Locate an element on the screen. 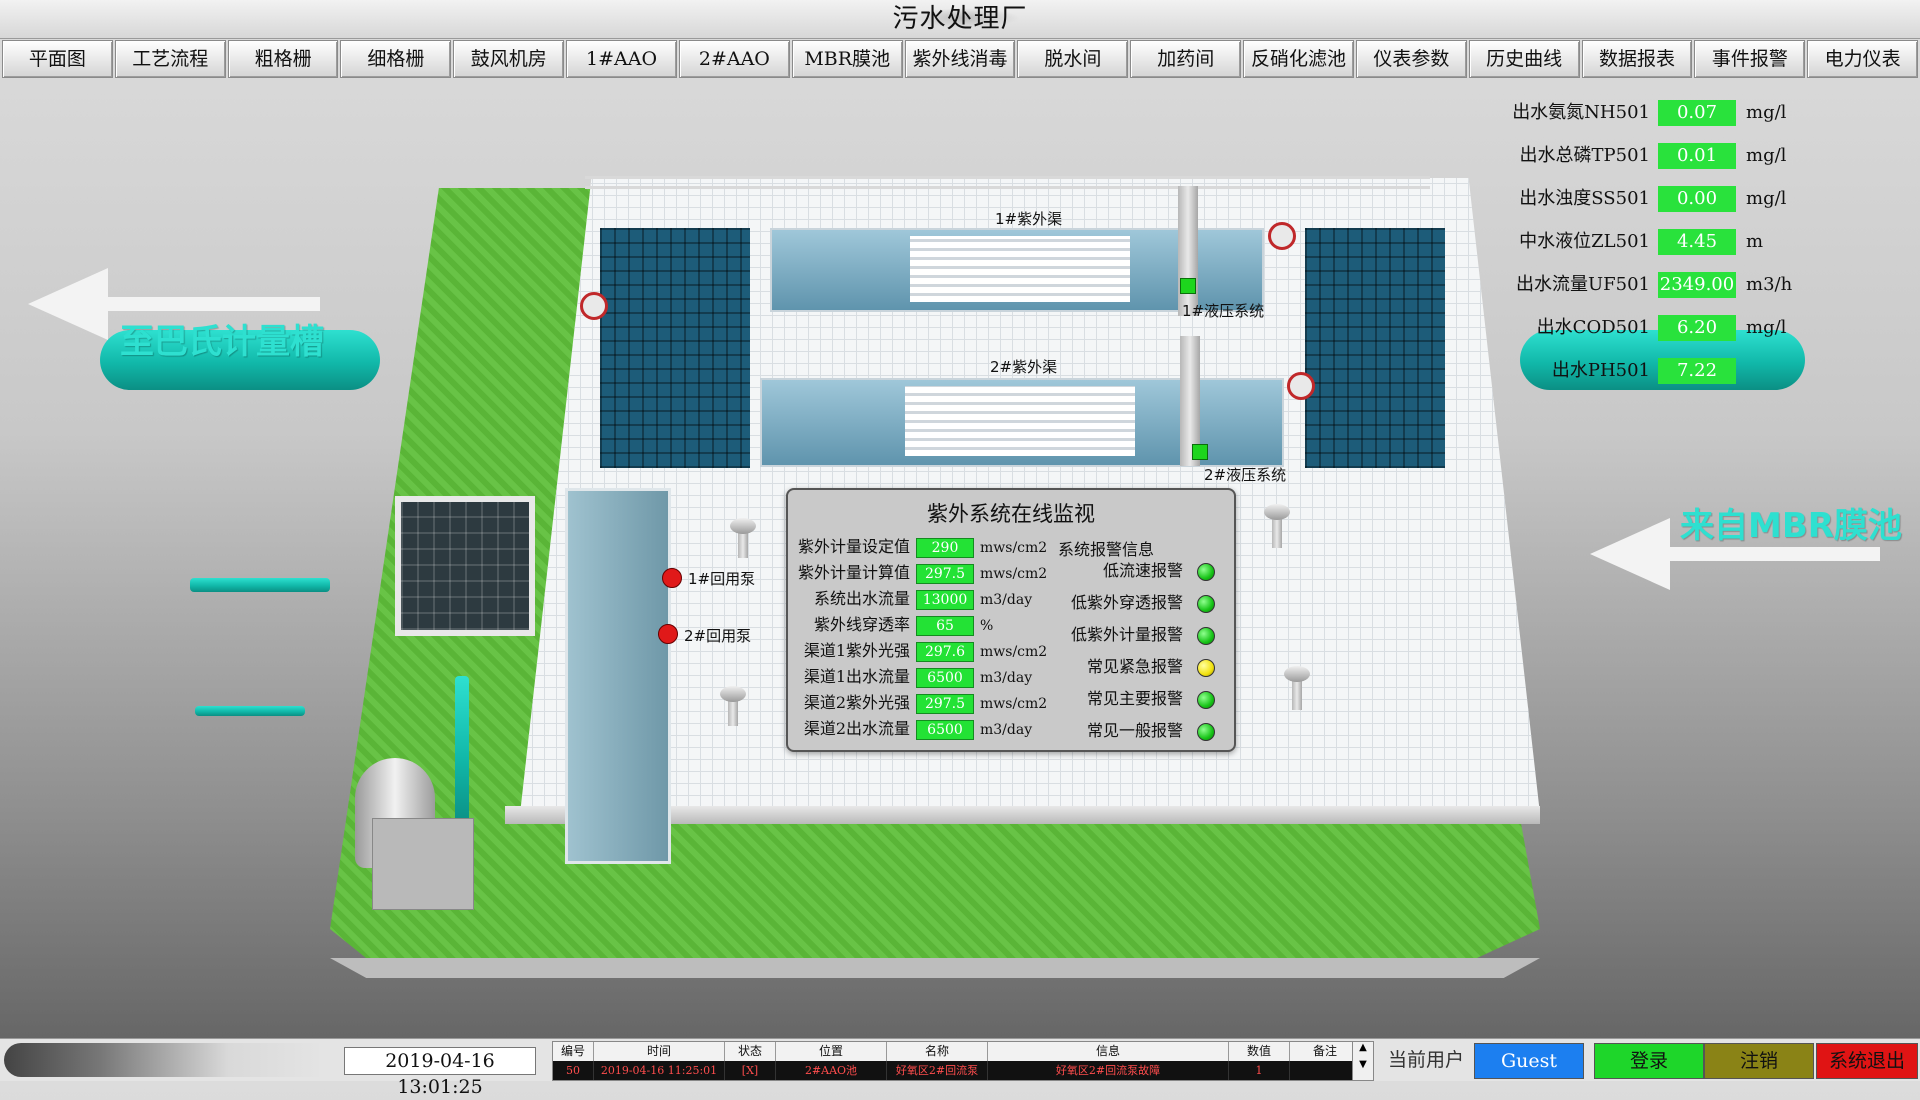 The width and height of the screenshot is (1920, 1100). channel-1-label: 1#紫外渠 is located at coordinates (1029, 219).